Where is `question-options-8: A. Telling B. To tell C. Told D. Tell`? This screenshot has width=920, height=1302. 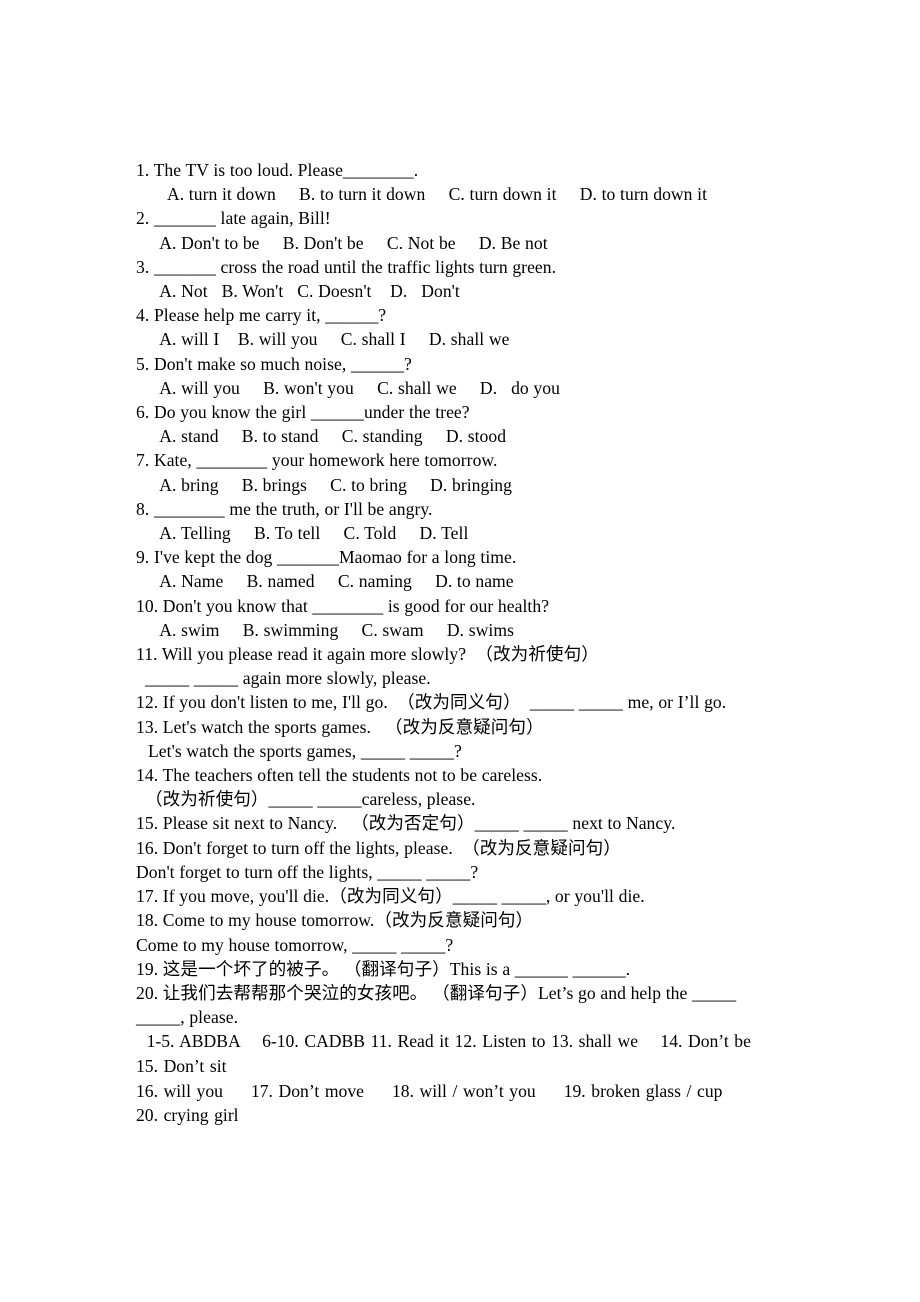
question-options-8: A. Telling B. To tell C. Told D. Tell is located at coordinates (309, 533).